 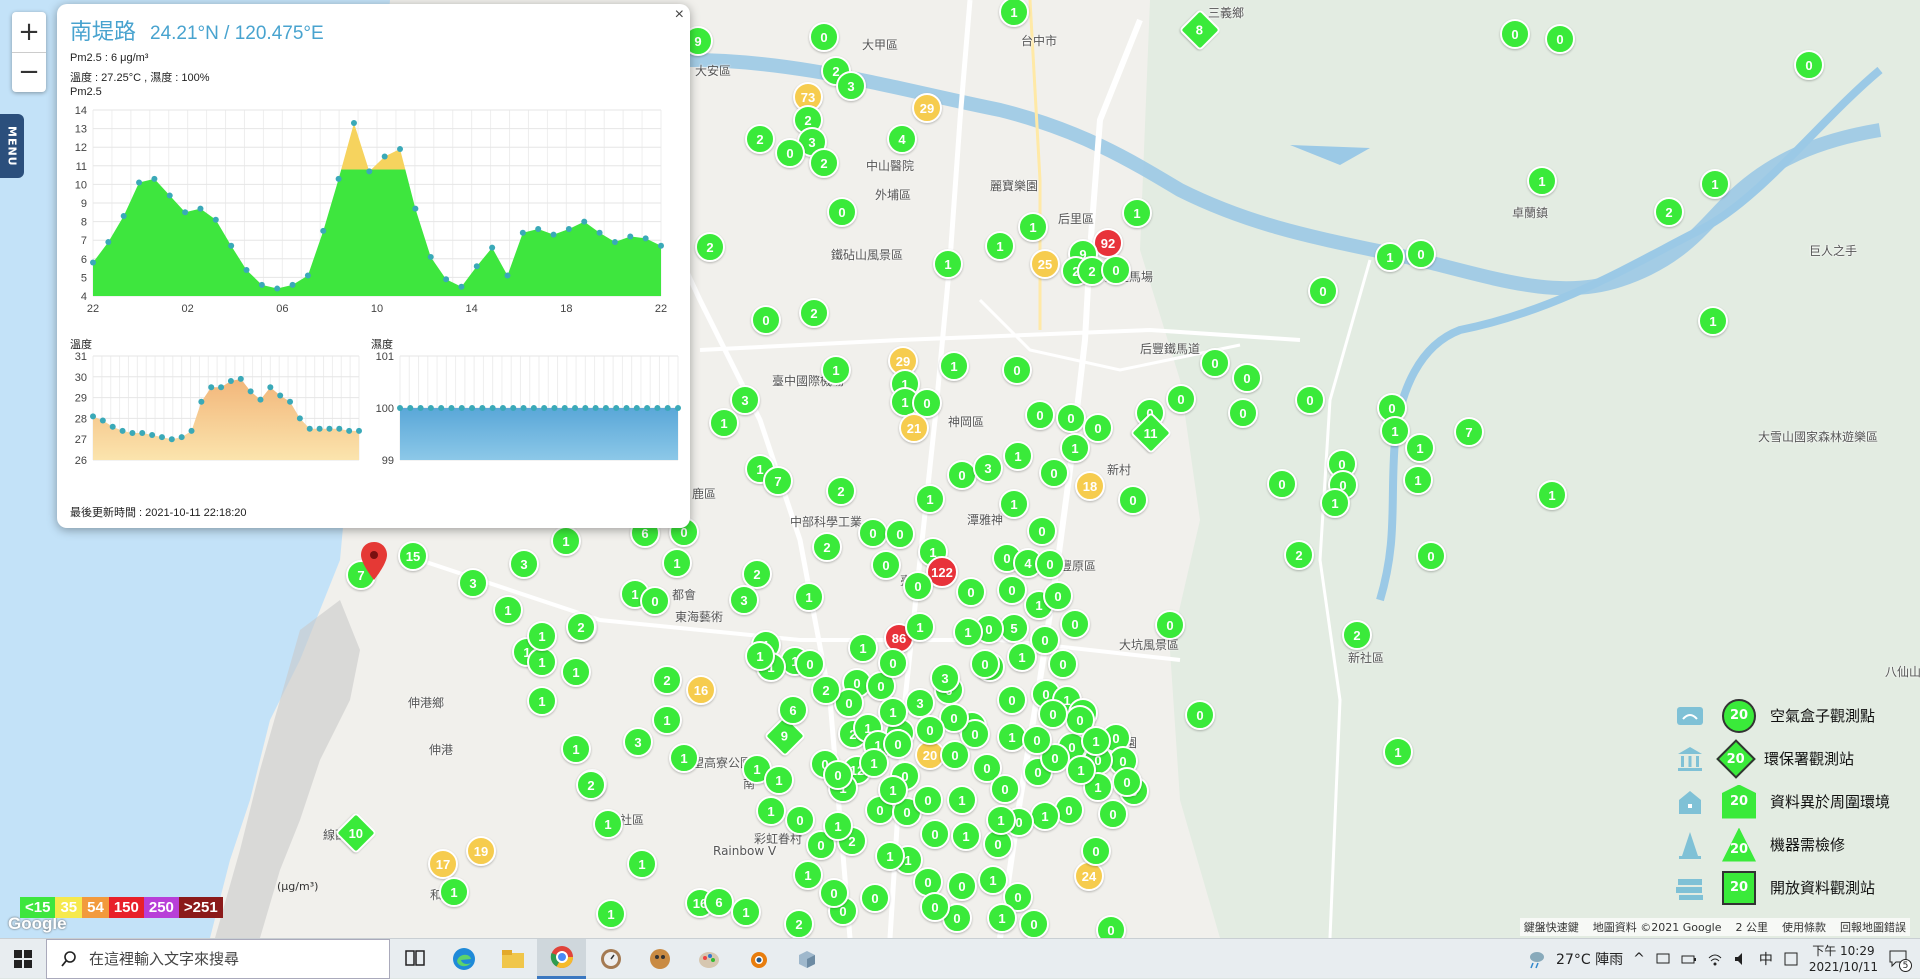 What do you see at coordinates (902, 139) in the screenshot?
I see `station-marker: 4` at bounding box center [902, 139].